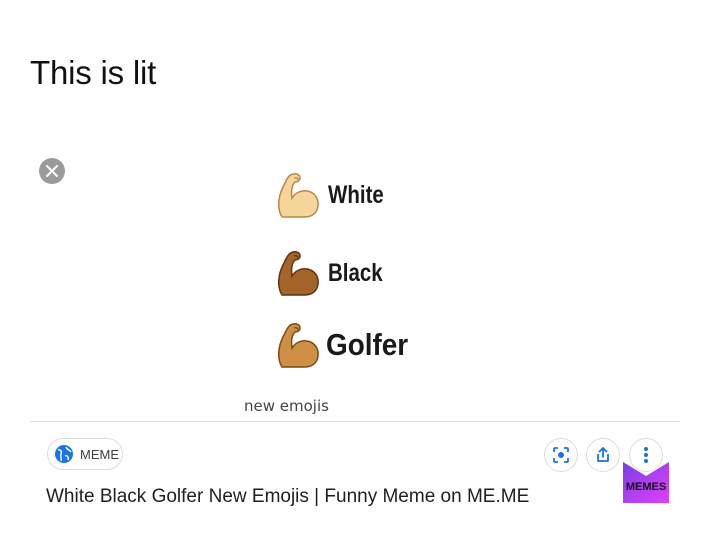 This screenshot has width=710, height=543. What do you see at coordinates (646, 487) in the screenshot?
I see `svg-text: MEMES` at bounding box center [646, 487].